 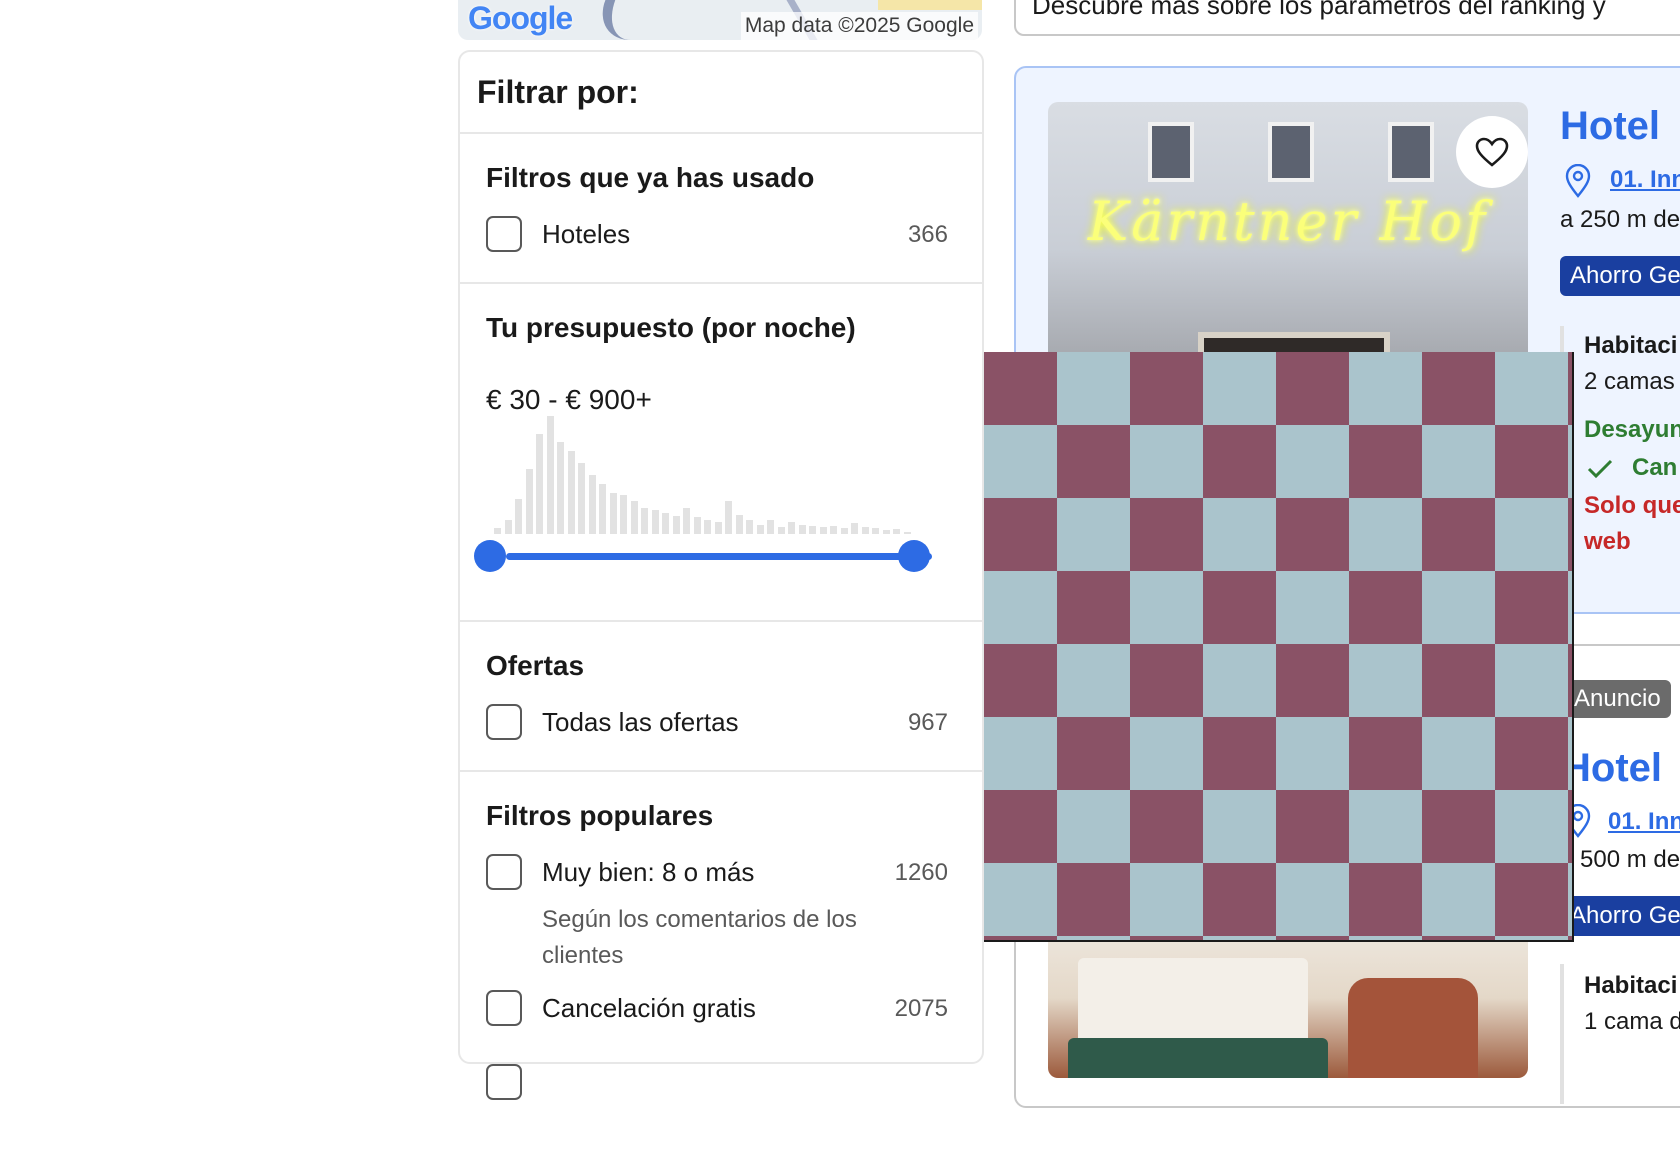 What do you see at coordinates (569, 399) in the screenshot?
I see `budget-range-text: € 30 - € 900+` at bounding box center [569, 399].